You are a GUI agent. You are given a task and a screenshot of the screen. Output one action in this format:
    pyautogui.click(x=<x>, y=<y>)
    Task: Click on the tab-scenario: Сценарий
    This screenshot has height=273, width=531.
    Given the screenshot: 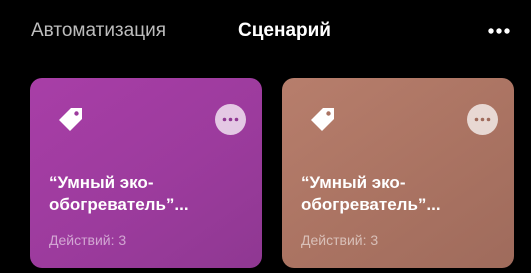 What is the action you would take?
    pyautogui.click(x=284, y=31)
    